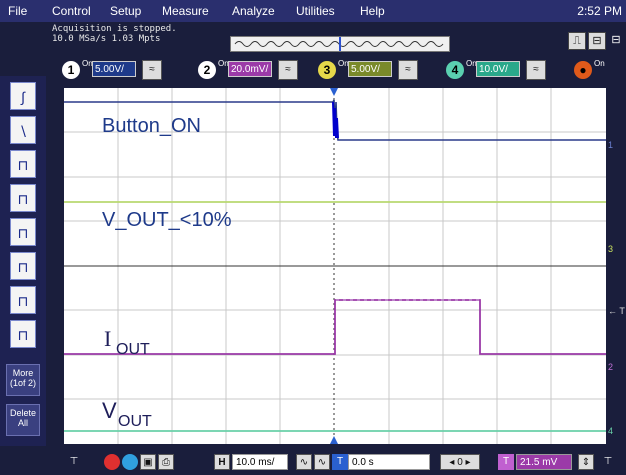 This screenshot has width=626, height=475. I want to click on channel-1-adjust-icon: ≈, so click(152, 70).